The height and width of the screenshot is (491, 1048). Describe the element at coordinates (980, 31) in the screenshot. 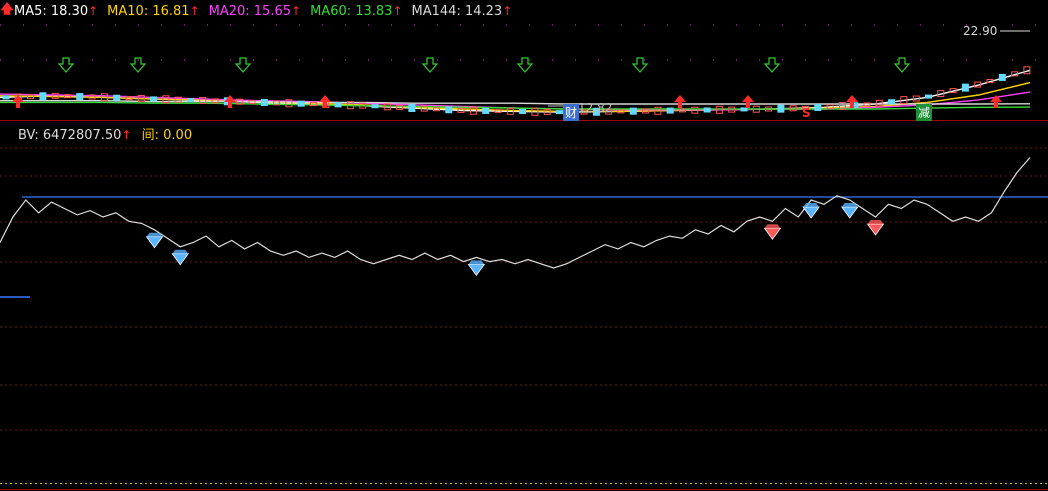

I see `high-price-label: 22.90` at that location.